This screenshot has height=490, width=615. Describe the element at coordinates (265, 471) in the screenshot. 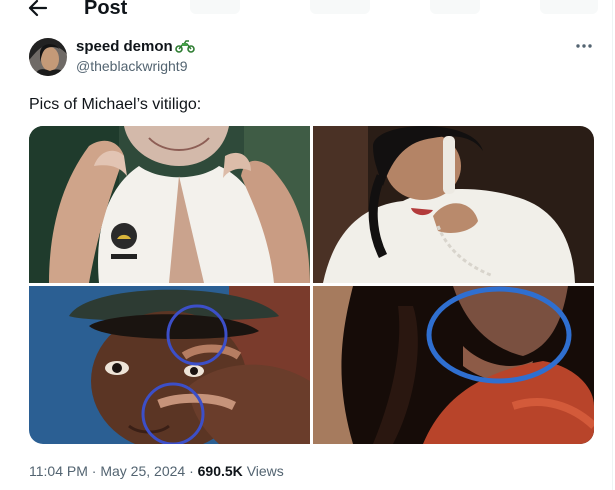

I see `views-label: Views` at that location.